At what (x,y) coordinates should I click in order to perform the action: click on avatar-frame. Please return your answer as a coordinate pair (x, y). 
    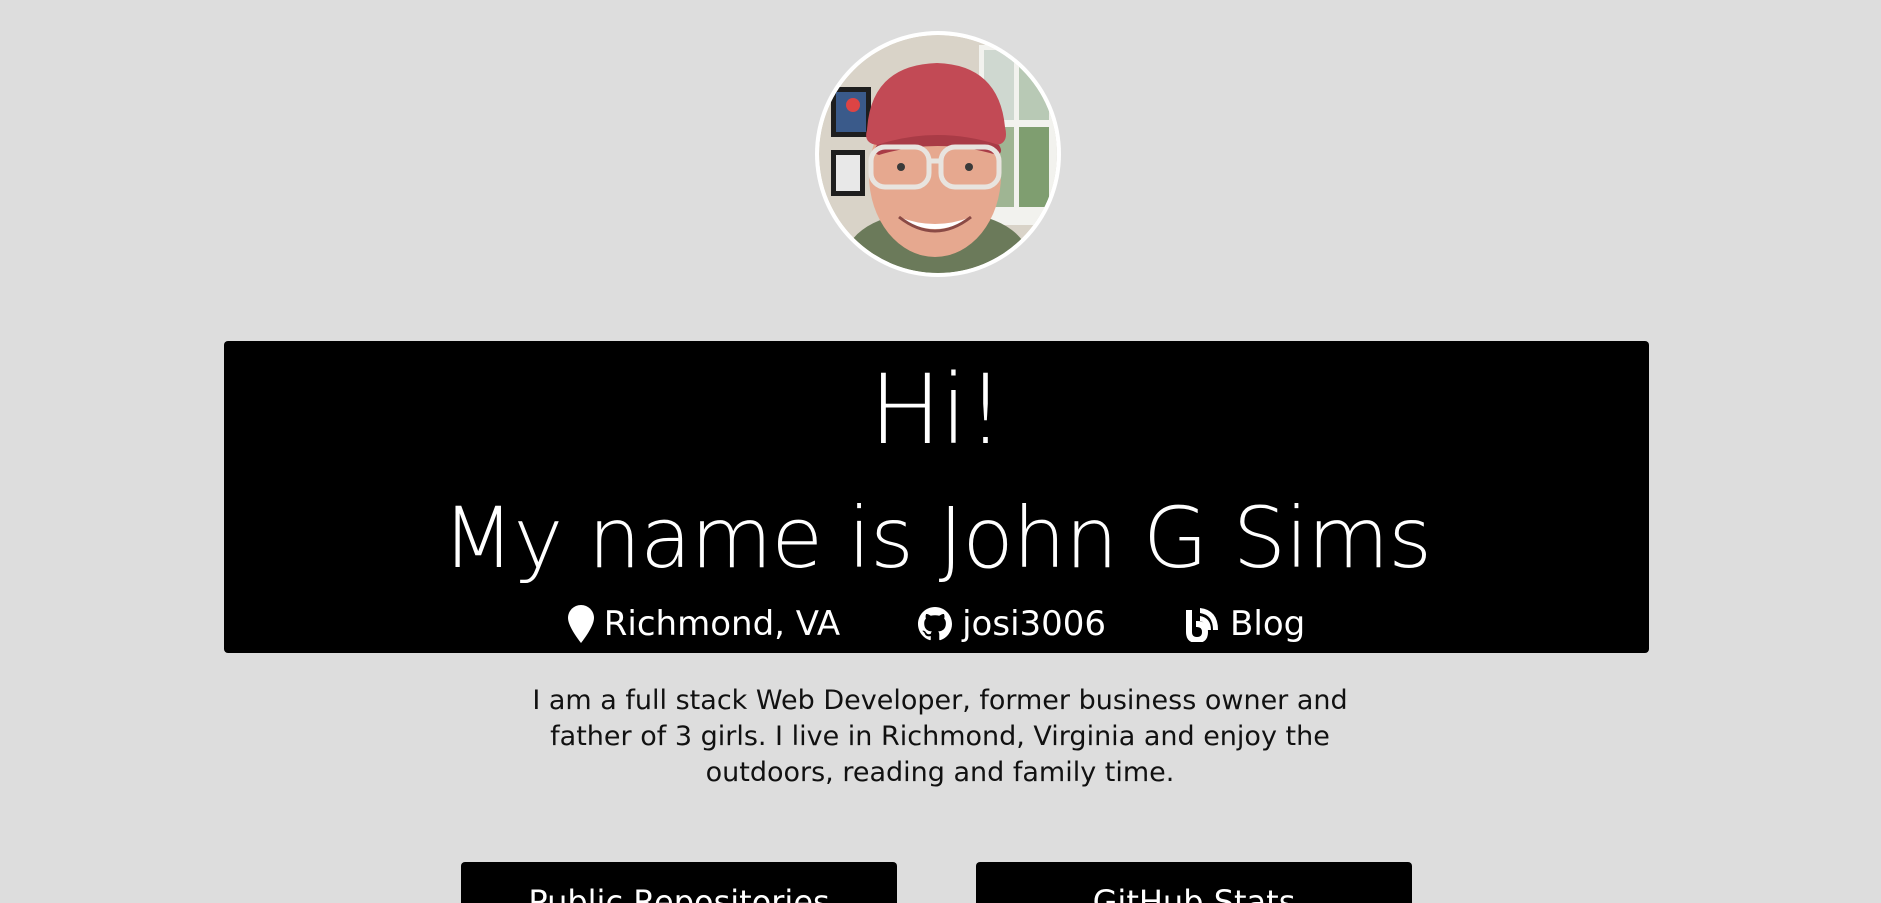
    Looking at the image, I should click on (938, 154).